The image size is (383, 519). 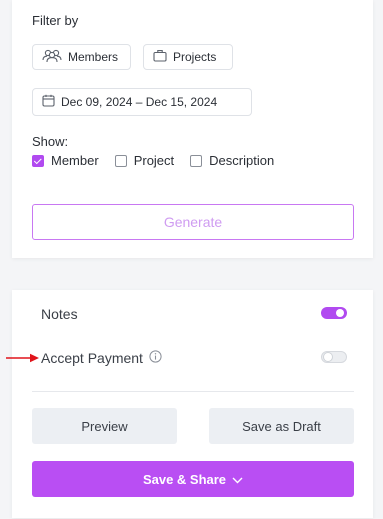 I want to click on show-project-label: Project, so click(x=154, y=160).